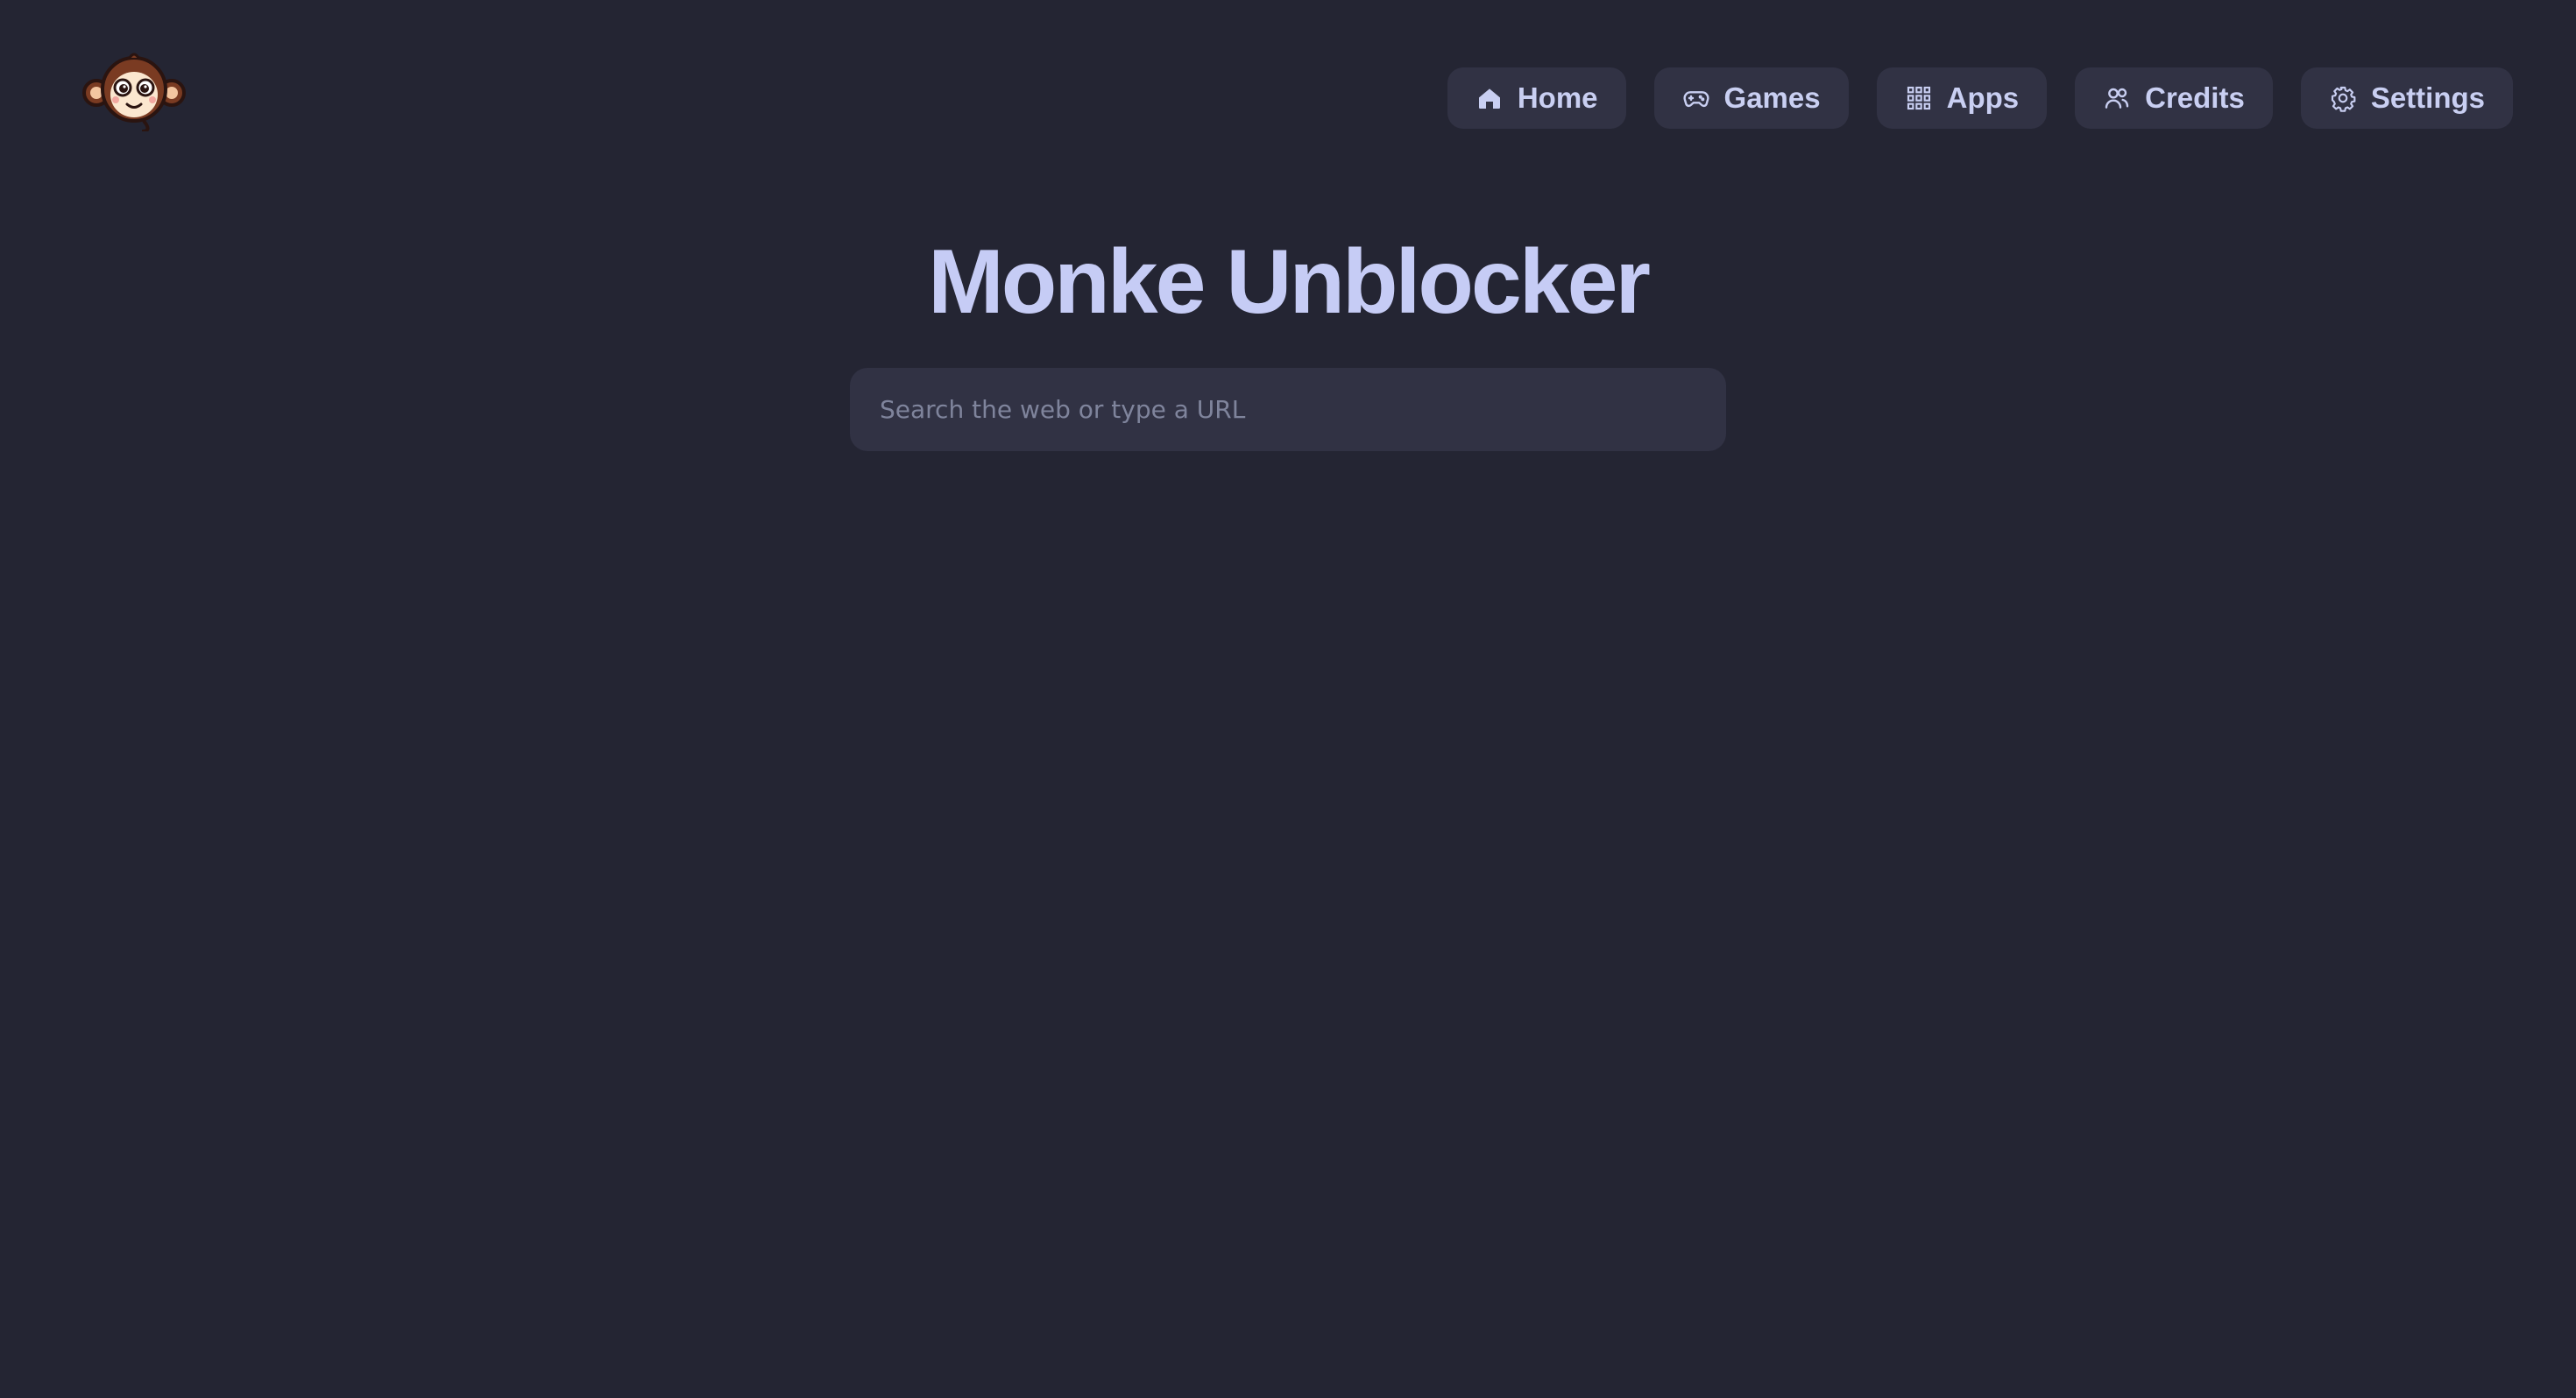 This screenshot has height=1398, width=2576. Describe the element at coordinates (1919, 98) in the screenshot. I see `grid-icon` at that location.